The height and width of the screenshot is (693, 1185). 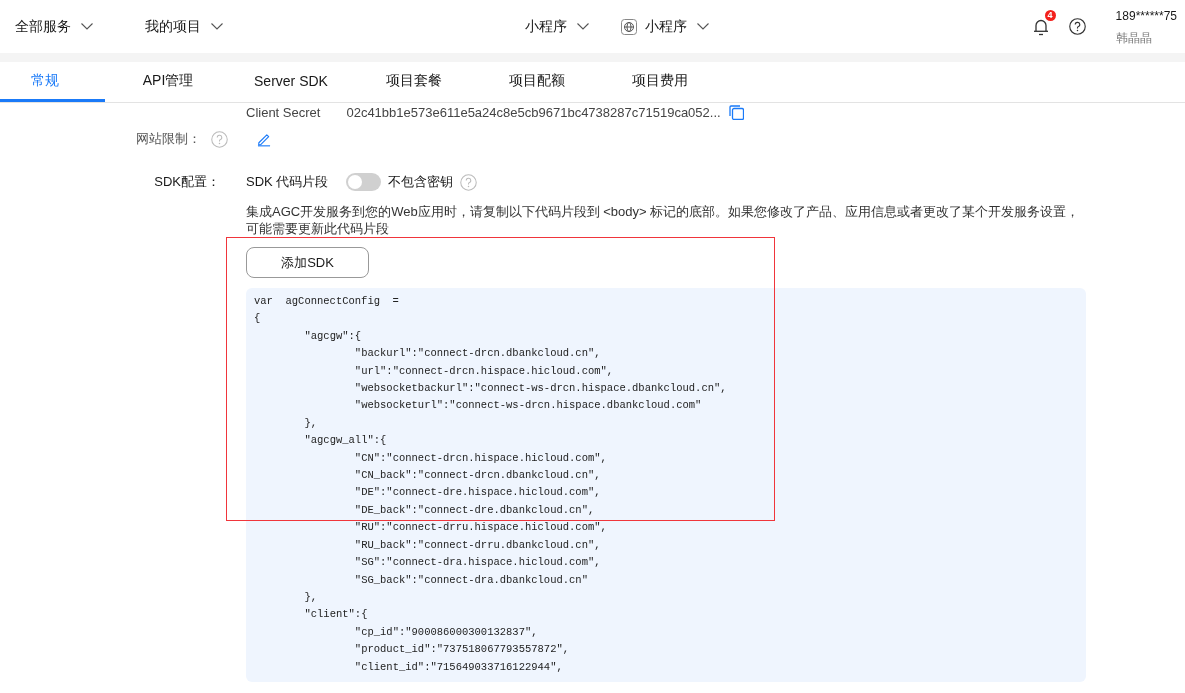 I want to click on tab: 项目费用, so click(x=667, y=82).